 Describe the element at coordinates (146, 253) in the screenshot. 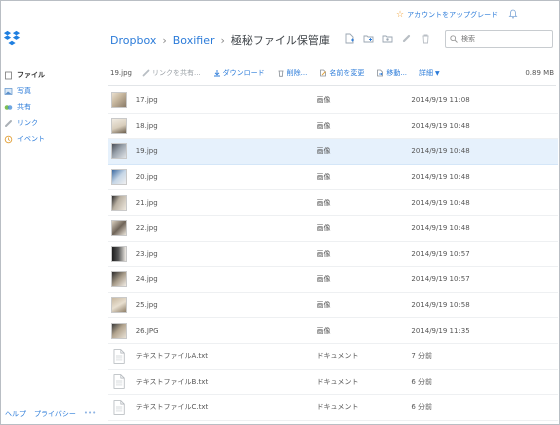

I see `file-name: 23.jpg` at that location.